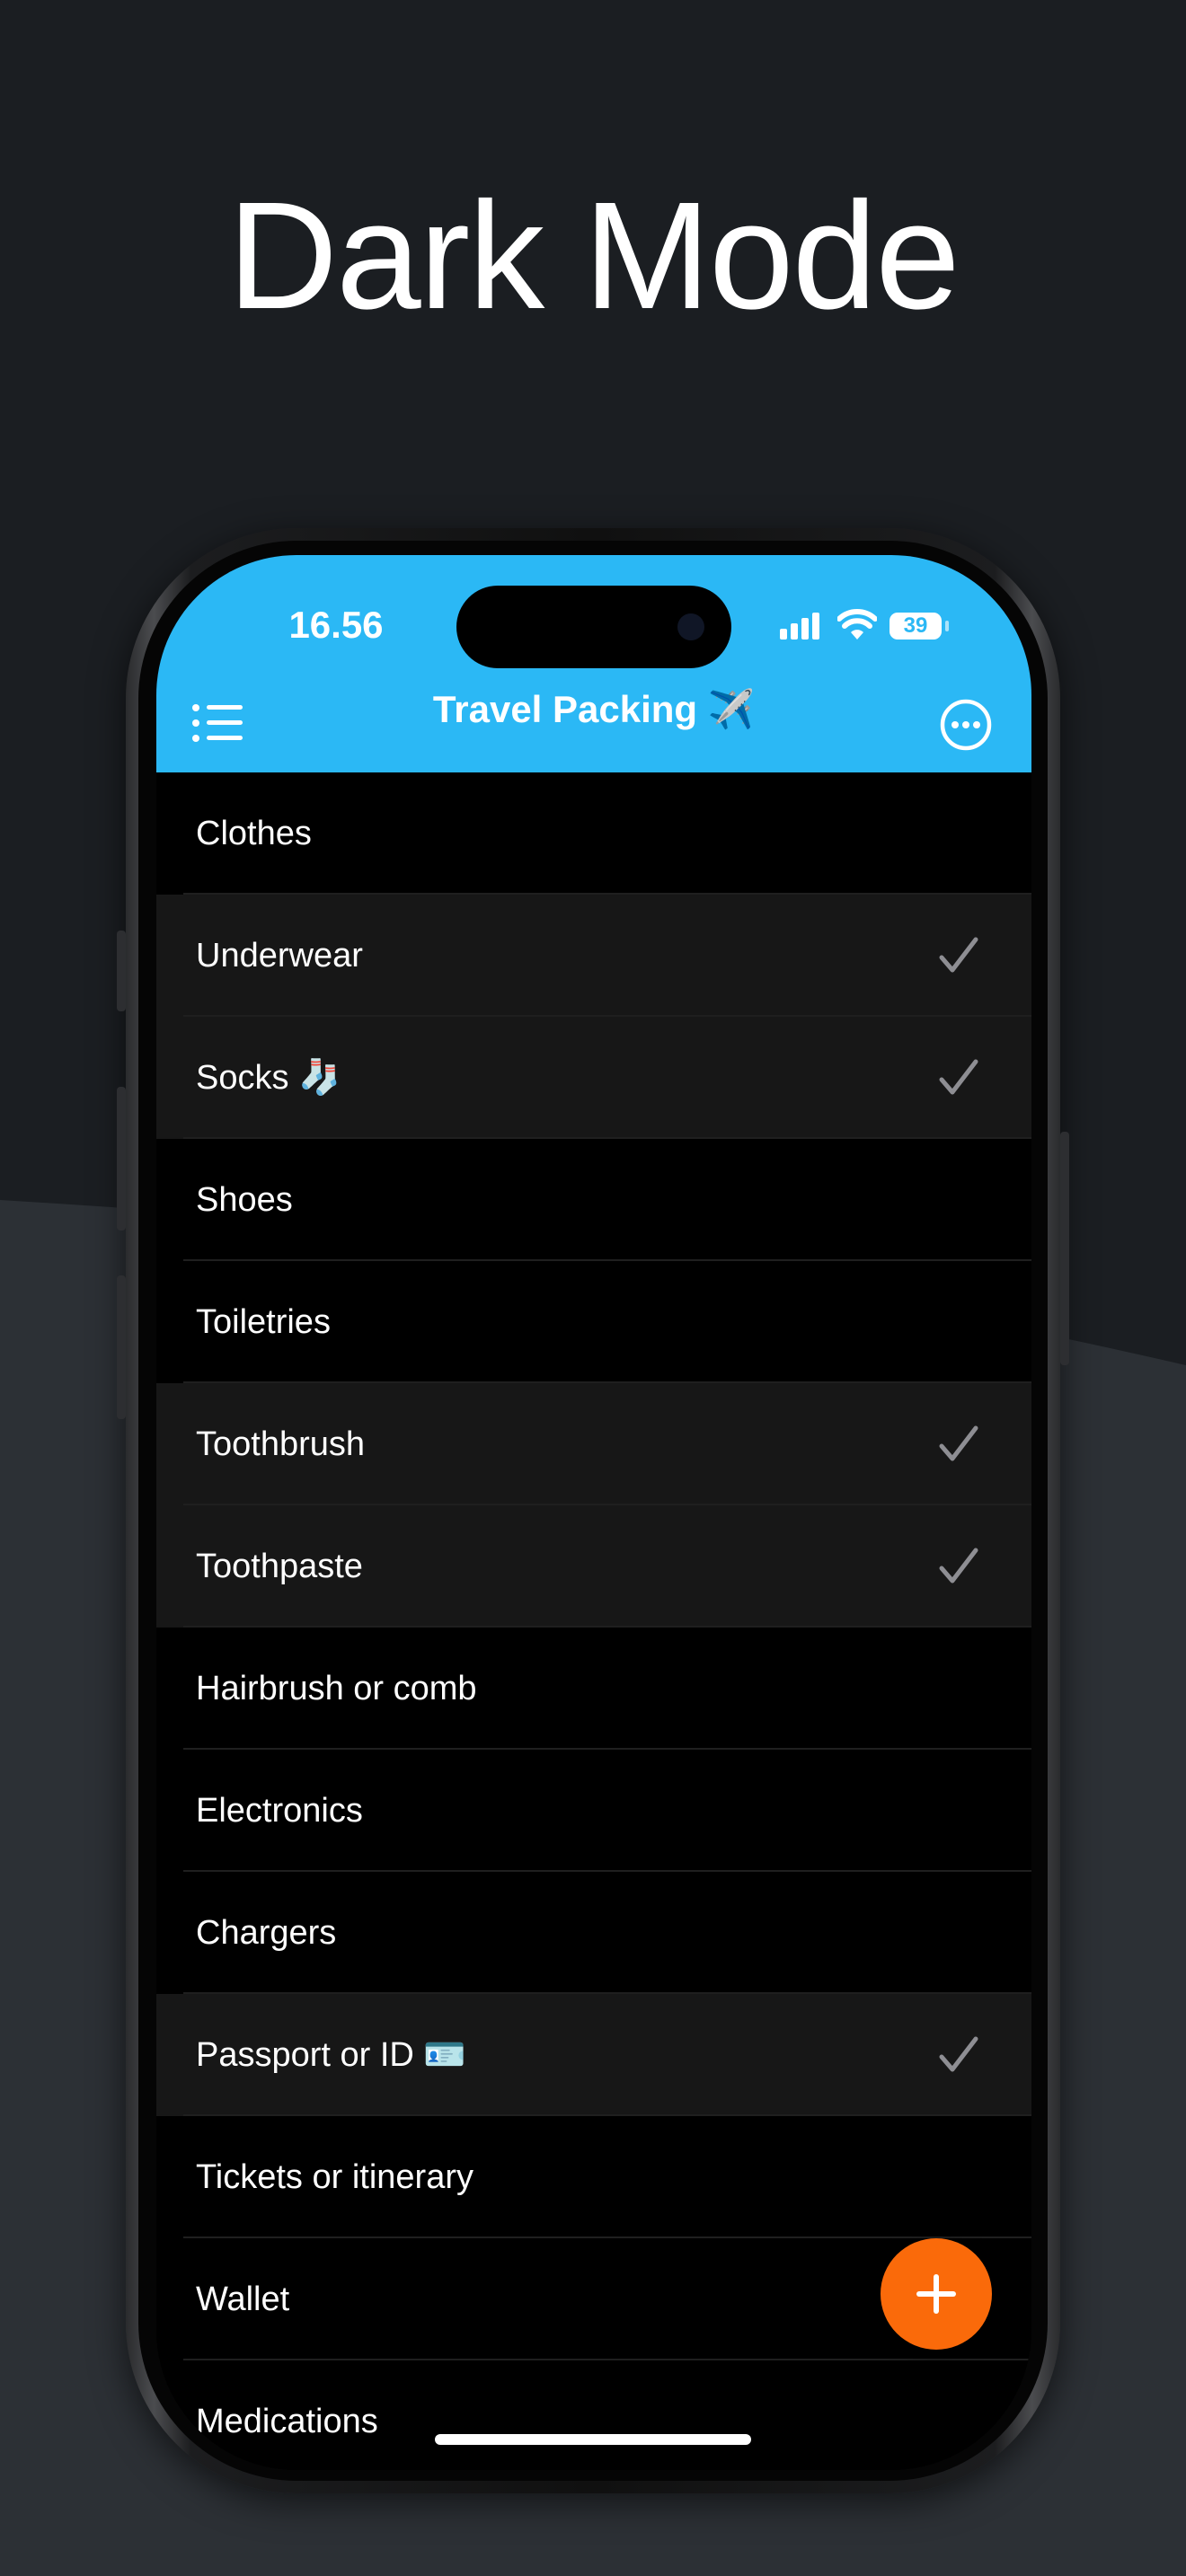 The width and height of the screenshot is (1186, 2576). Describe the element at coordinates (122, 1347) in the screenshot. I see `volume-down-button` at that location.